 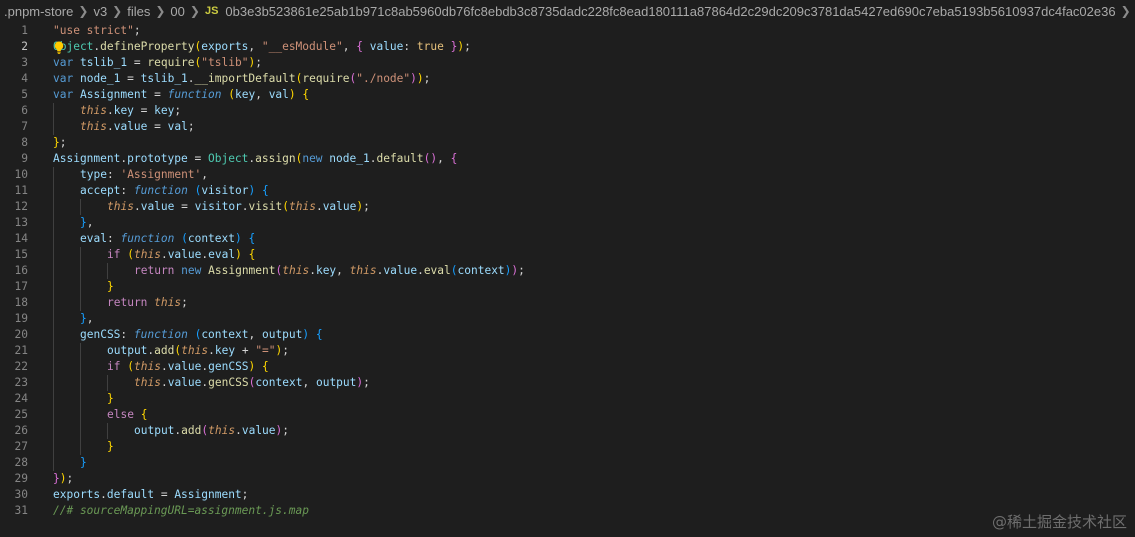 What do you see at coordinates (1059, 522) in the screenshot?
I see `watermark: @稀土掘金技术社区` at bounding box center [1059, 522].